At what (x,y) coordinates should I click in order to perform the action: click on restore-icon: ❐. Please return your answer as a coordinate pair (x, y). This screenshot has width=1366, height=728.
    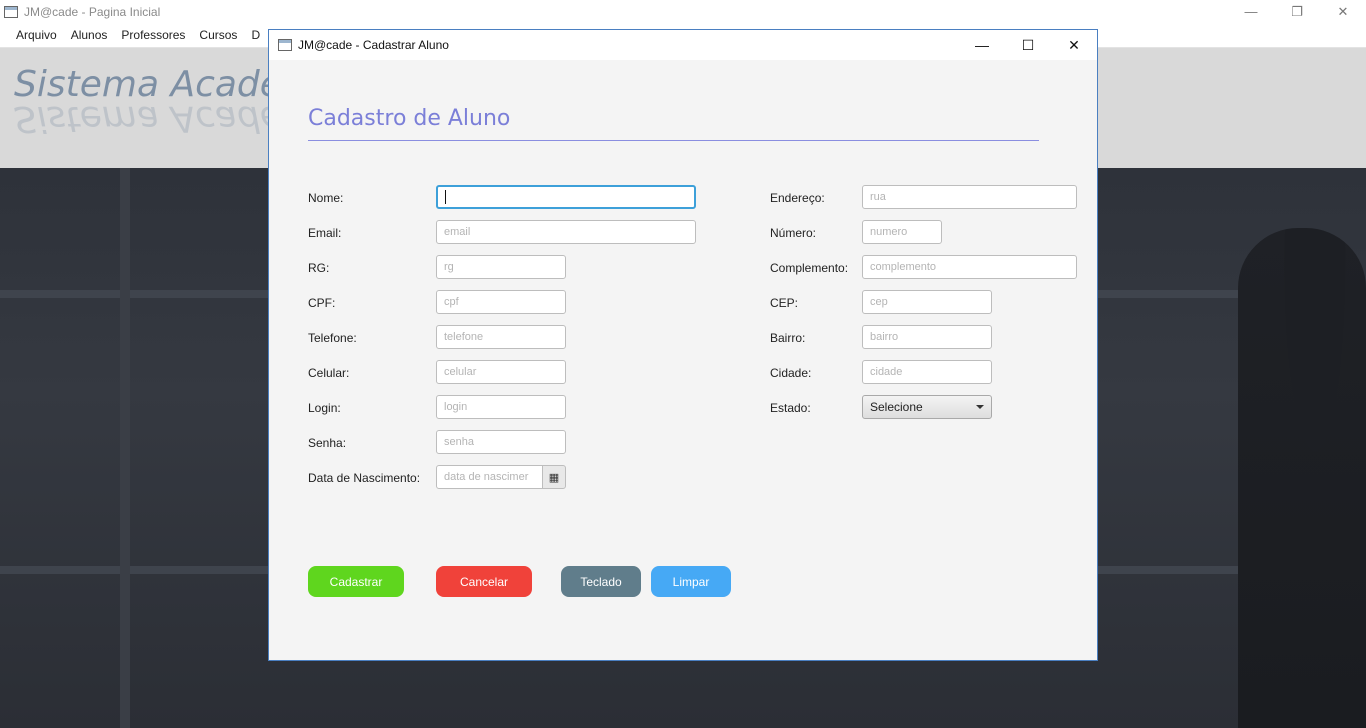
    Looking at the image, I should click on (1297, 11).